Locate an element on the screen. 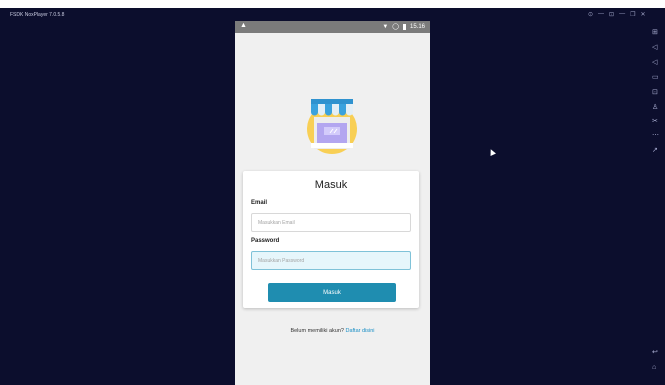  screen-icon: ▭ is located at coordinates (655, 77).